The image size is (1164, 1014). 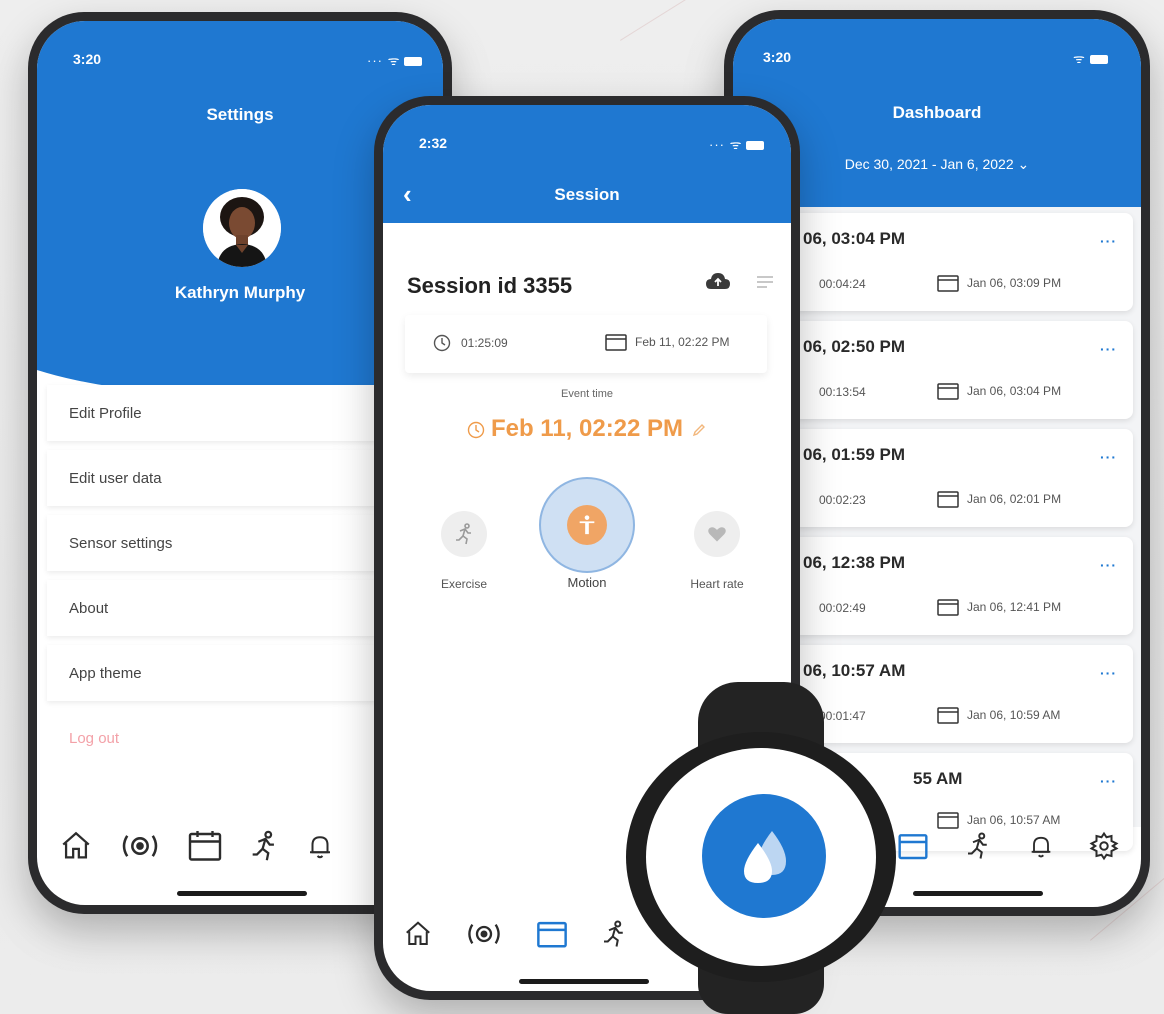 I want to click on mode-heart-rate: Heart rate, so click(x=717, y=551).